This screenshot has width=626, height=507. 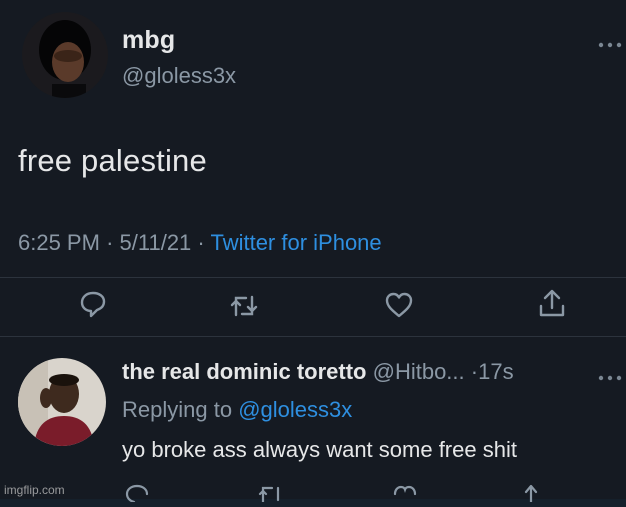 What do you see at coordinates (112, 160) in the screenshot?
I see `tweet-text: free palestine` at bounding box center [112, 160].